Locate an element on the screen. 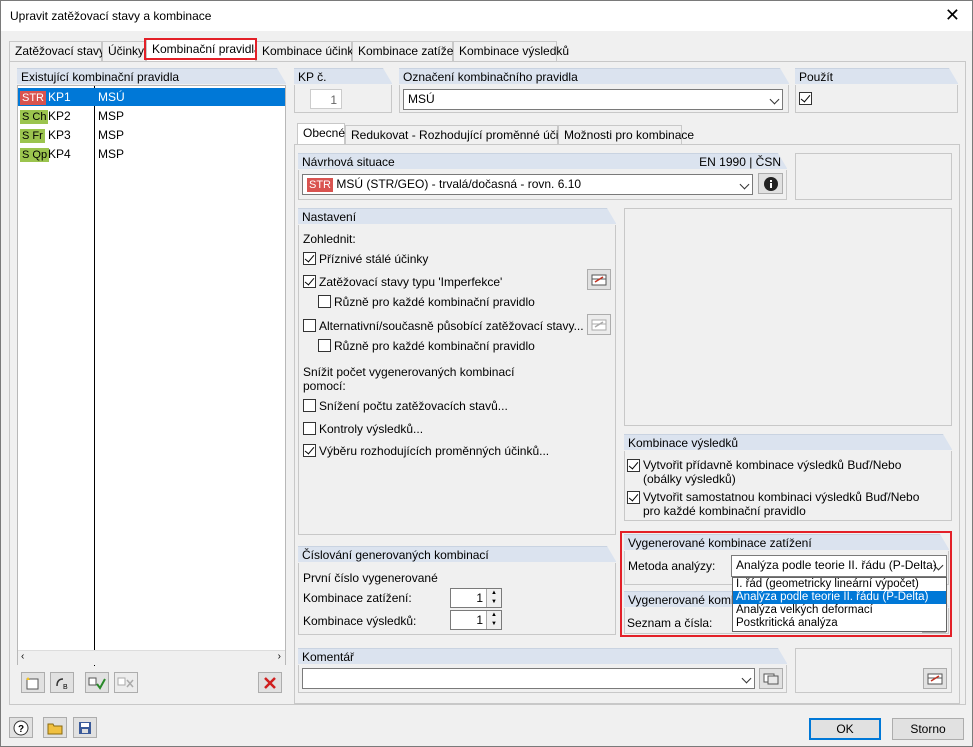 The width and height of the screenshot is (973, 747). reduce-lc-checkbox is located at coordinates (309, 405).